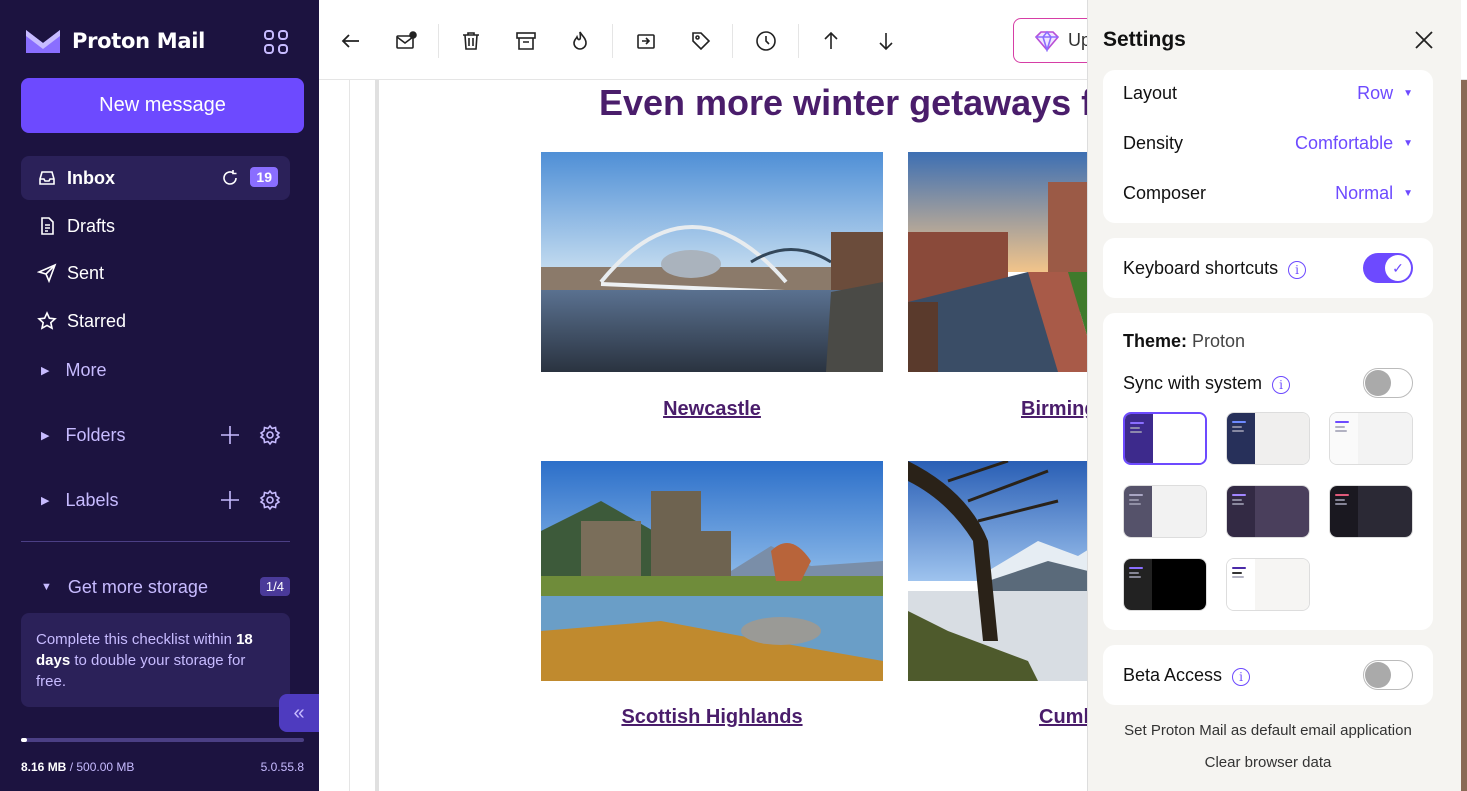 This screenshot has height=791, width=1467. Describe the element at coordinates (438, 41) in the screenshot. I see `toolbar-divider` at that location.